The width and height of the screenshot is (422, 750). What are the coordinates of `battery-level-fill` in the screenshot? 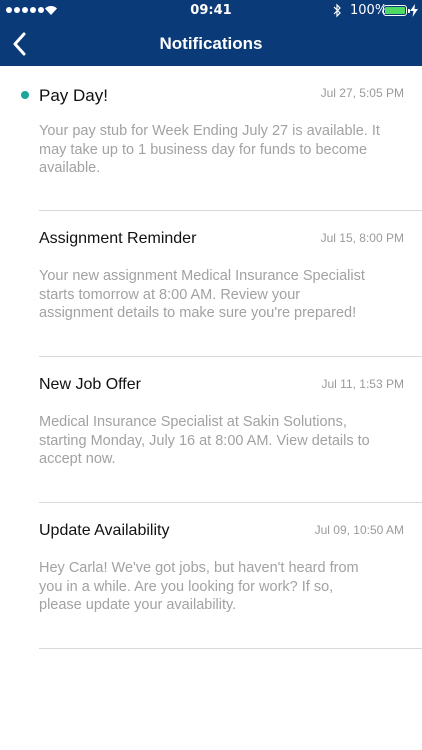 It's located at (395, 10).